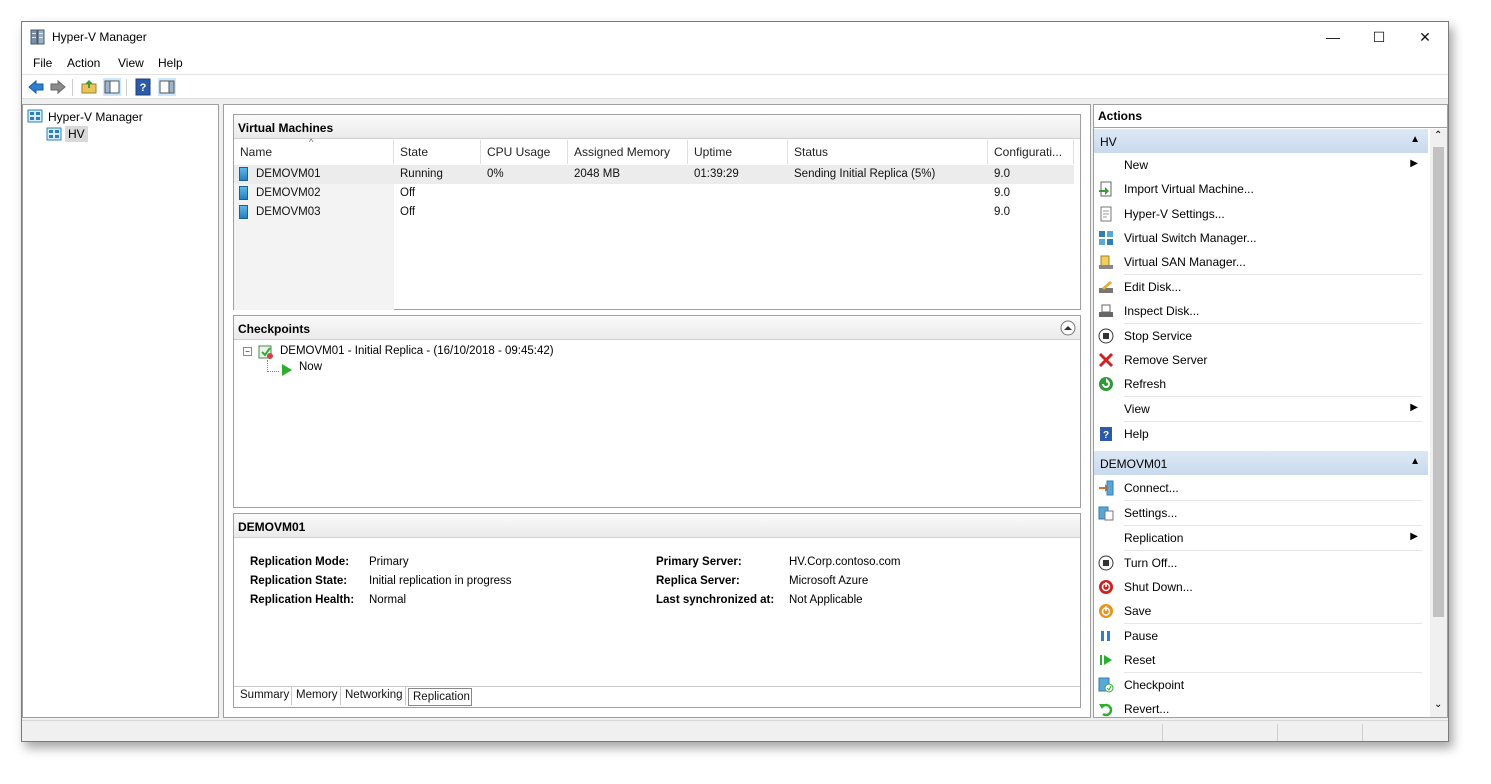 The image size is (1491, 784). I want to click on inspect-disk-icon, so click(1106, 310).